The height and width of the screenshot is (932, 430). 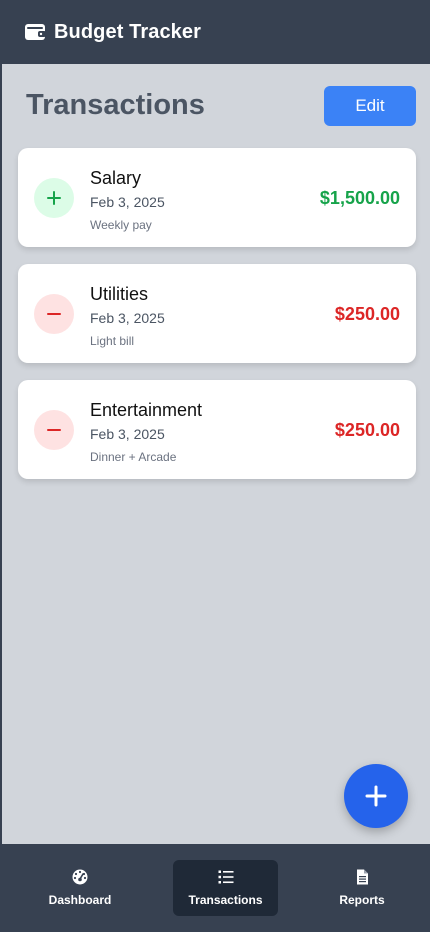 What do you see at coordinates (225, 888) in the screenshot?
I see `nav-item-transactions: Transactions` at bounding box center [225, 888].